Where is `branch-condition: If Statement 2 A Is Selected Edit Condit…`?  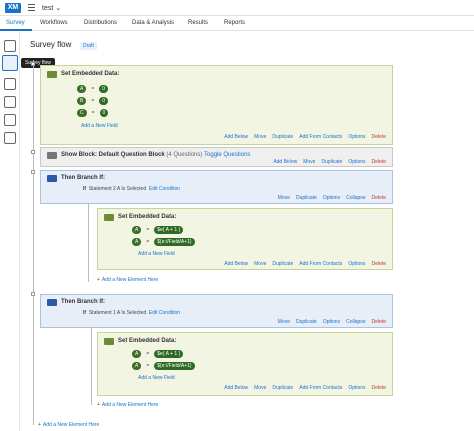 branch-condition: If Statement 2 A Is Selected Edit Condit… is located at coordinates (132, 189).